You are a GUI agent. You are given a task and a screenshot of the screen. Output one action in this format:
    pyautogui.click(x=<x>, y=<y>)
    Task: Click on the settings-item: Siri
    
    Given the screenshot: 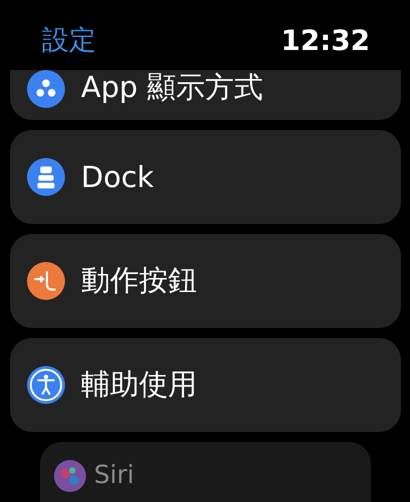 What is the action you would take?
    pyautogui.click(x=205, y=472)
    